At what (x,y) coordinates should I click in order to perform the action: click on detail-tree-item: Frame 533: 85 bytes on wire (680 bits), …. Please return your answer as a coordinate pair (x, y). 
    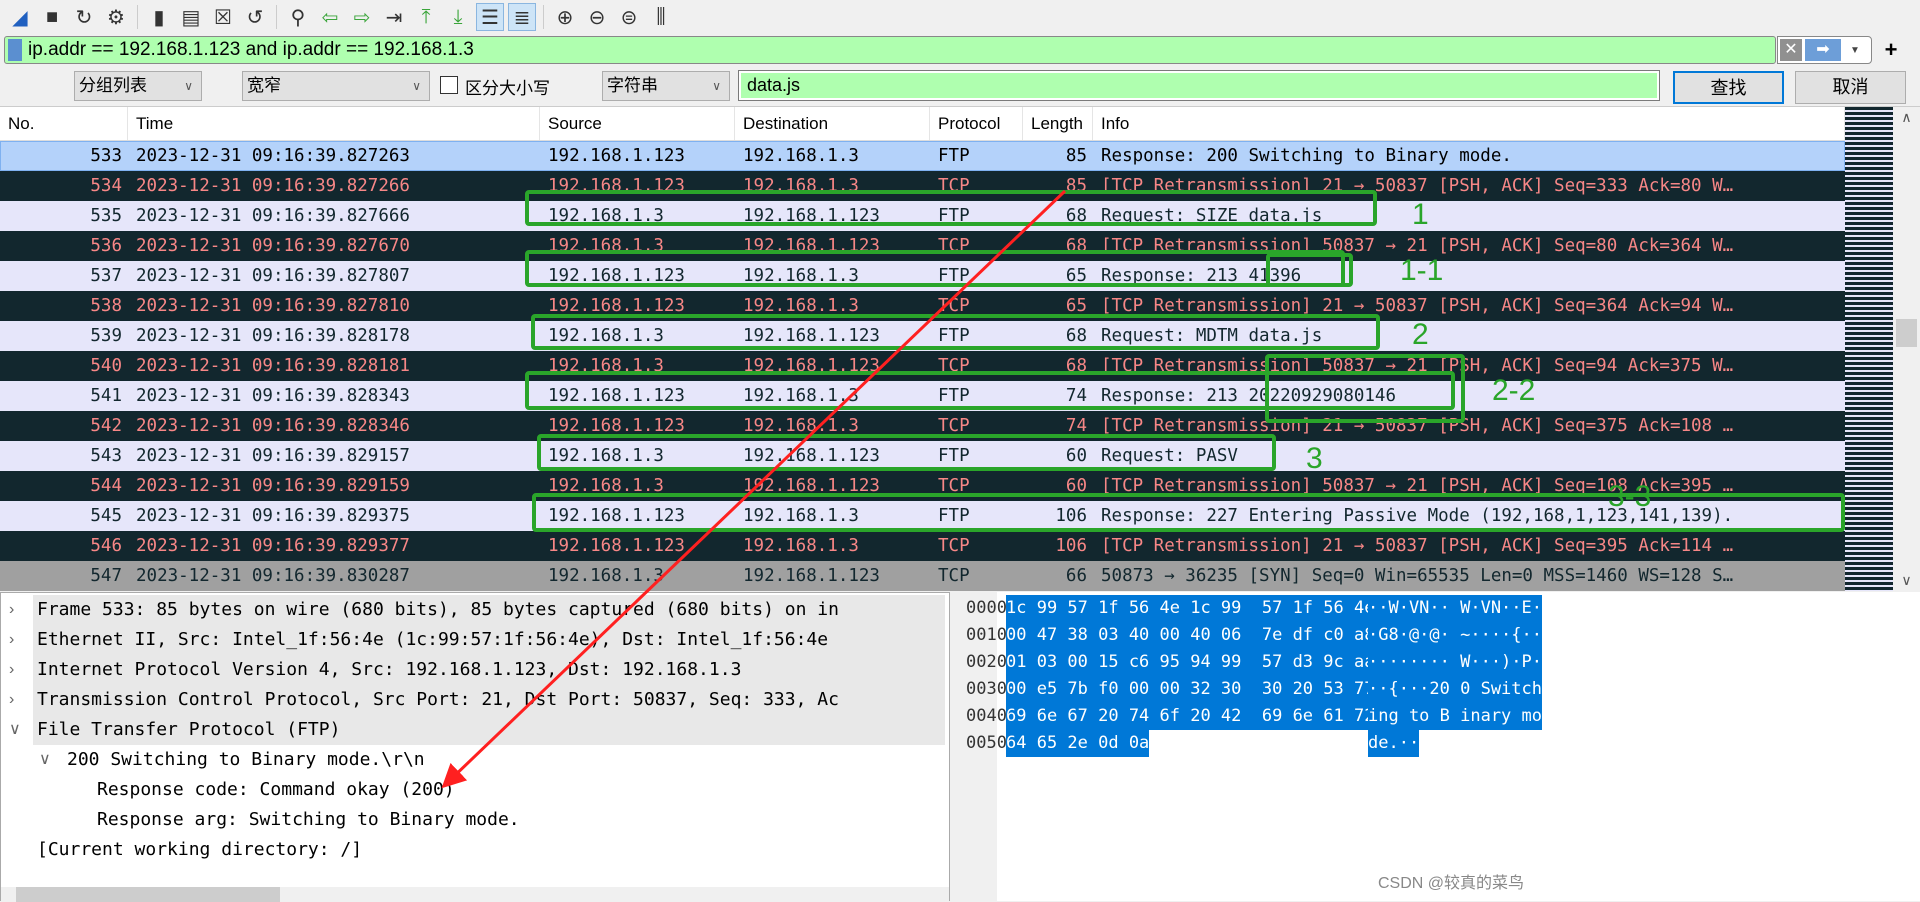
    Looking at the image, I should click on (489, 610).